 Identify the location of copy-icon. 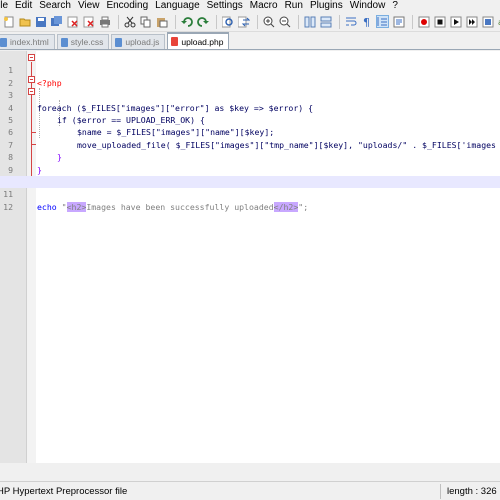
(145, 21).